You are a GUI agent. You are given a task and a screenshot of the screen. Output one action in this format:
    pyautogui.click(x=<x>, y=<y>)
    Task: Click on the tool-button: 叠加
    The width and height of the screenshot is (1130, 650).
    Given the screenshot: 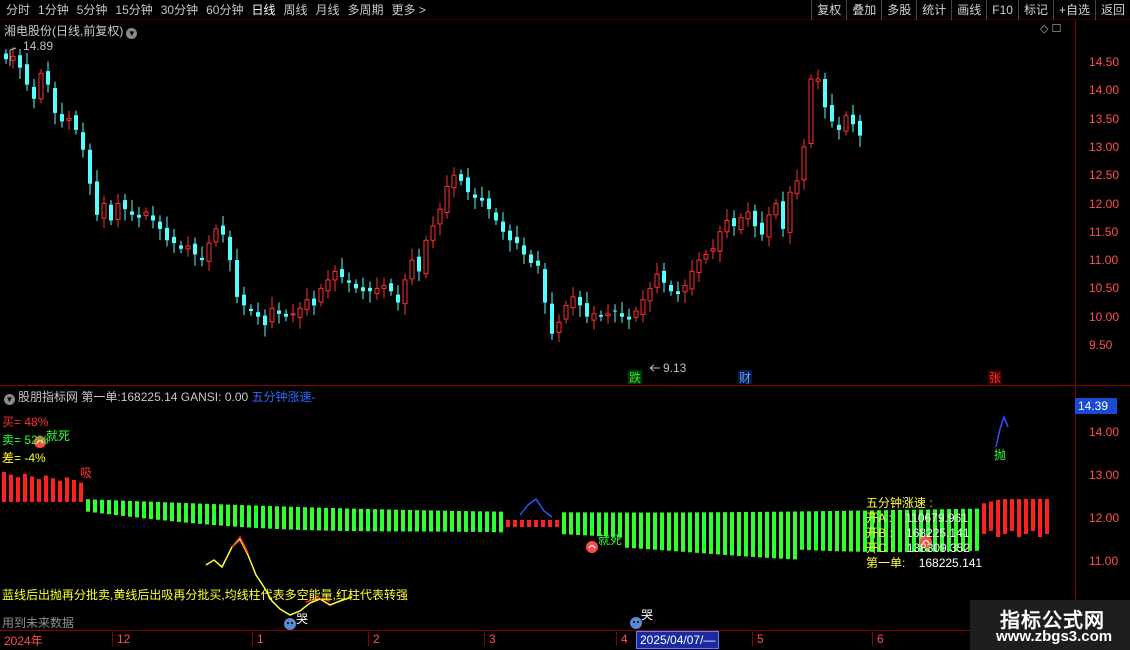 What is the action you would take?
    pyautogui.click(x=863, y=10)
    